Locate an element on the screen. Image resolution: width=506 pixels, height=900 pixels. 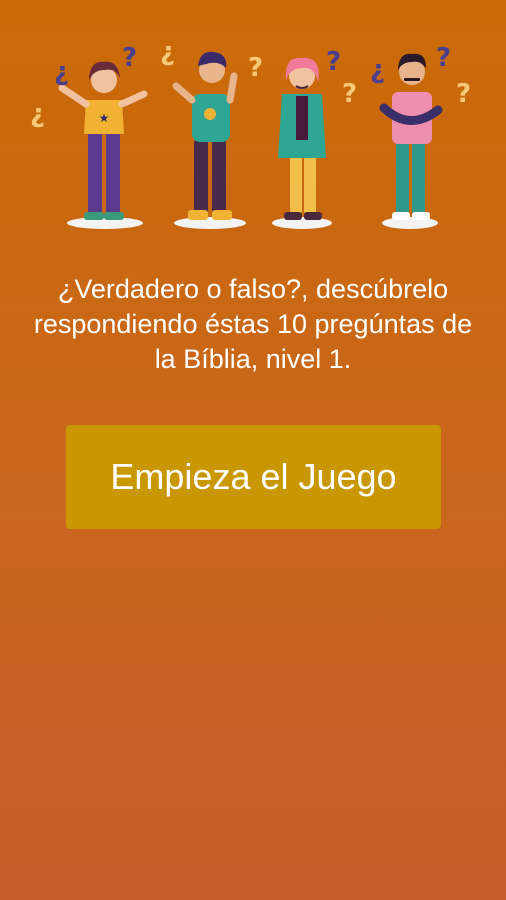
person-3-figure is located at coordinates (302, 138).